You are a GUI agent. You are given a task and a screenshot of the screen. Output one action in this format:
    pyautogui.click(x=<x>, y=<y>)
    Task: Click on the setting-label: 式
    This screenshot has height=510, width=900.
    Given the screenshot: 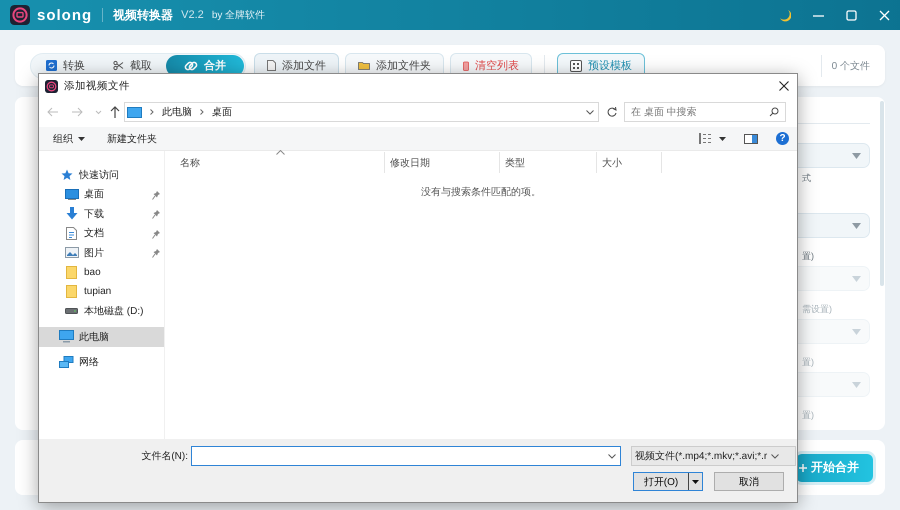 What is the action you would take?
    pyautogui.click(x=806, y=178)
    